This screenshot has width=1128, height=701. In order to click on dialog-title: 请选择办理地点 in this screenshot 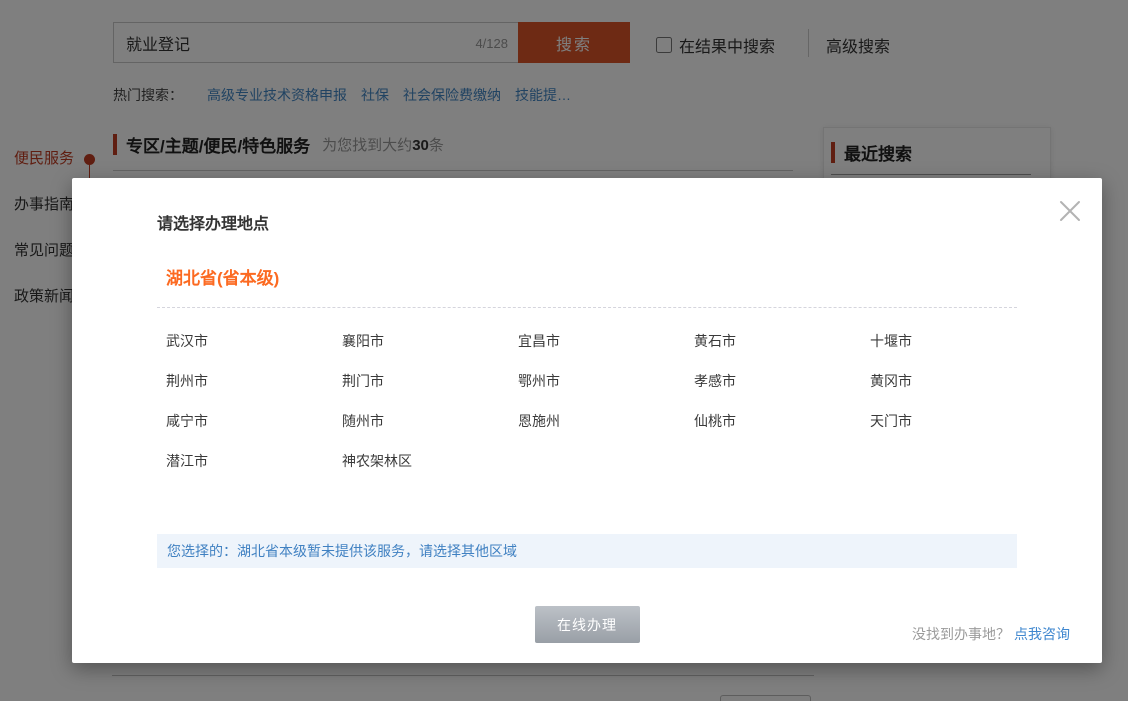, I will do `click(213, 224)`.